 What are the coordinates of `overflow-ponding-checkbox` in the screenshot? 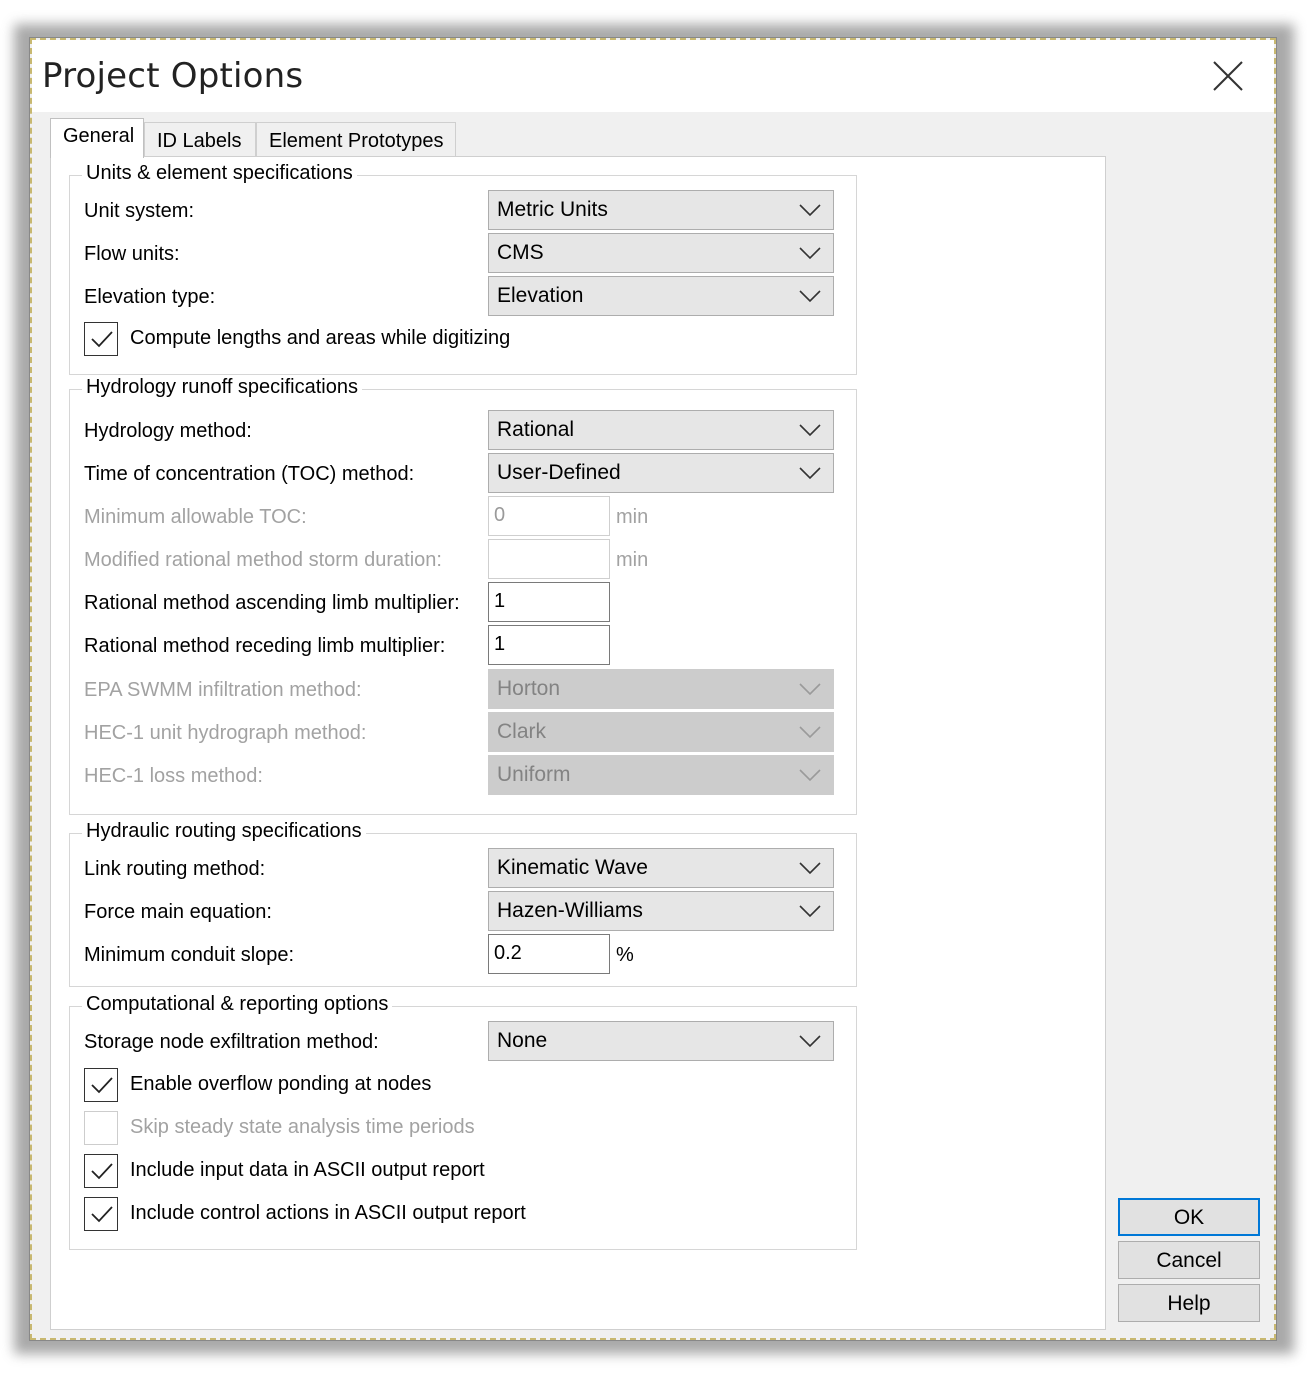 It's located at (101, 1085).